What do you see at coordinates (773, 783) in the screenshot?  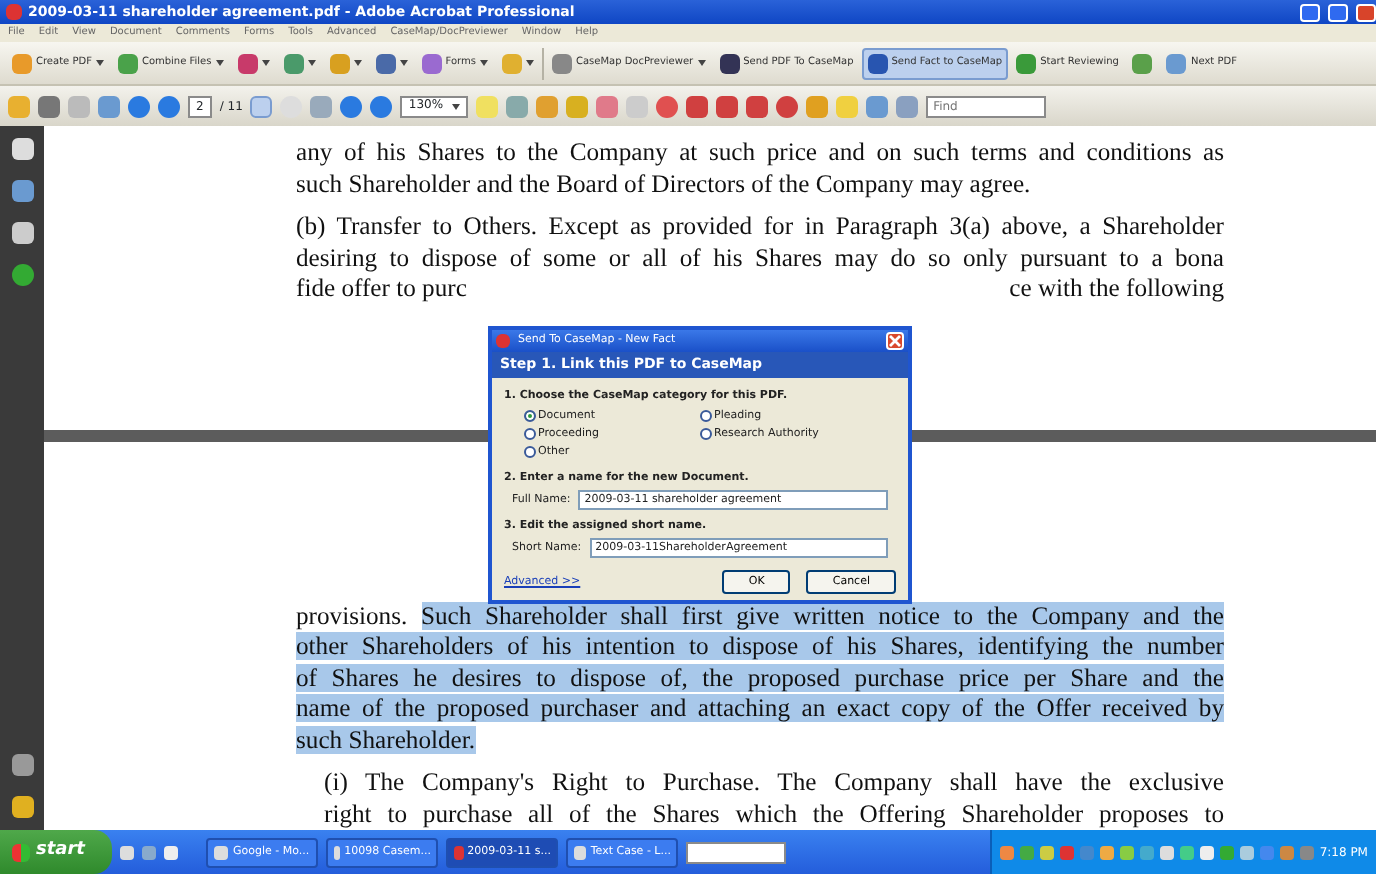 I see `text-line: (i) The Company's Right to Purchase. The Company shall have the exclusive` at bounding box center [773, 783].